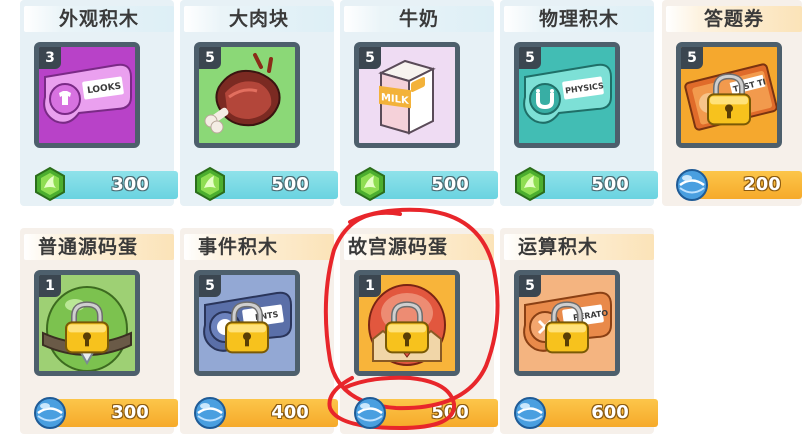  I want to click on item-title-bar: 大肉块, so click(259, 19).